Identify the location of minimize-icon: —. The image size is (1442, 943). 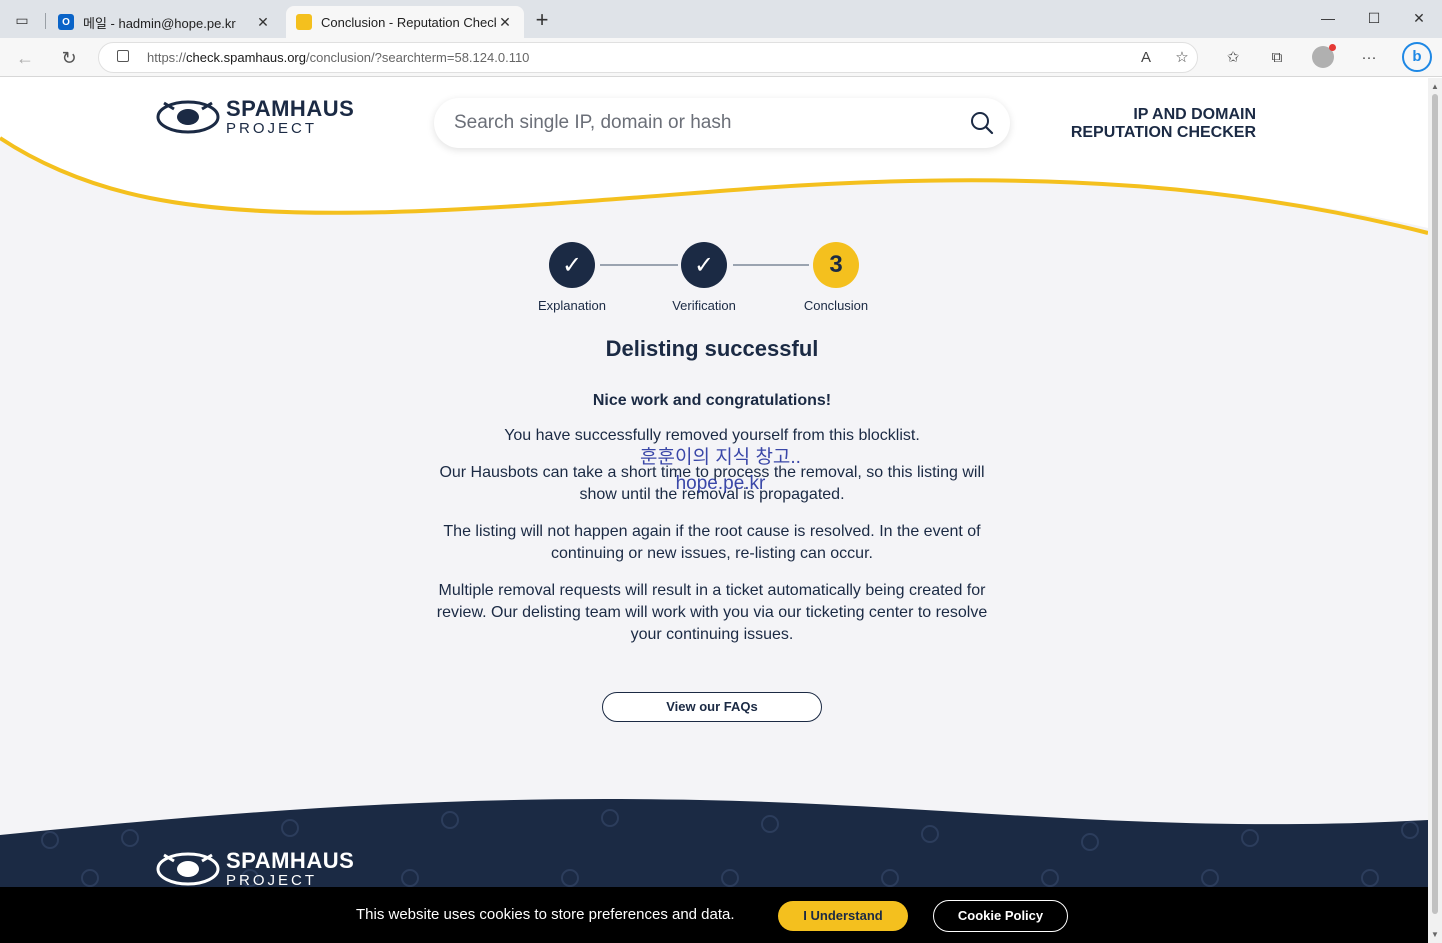
(1328, 18).